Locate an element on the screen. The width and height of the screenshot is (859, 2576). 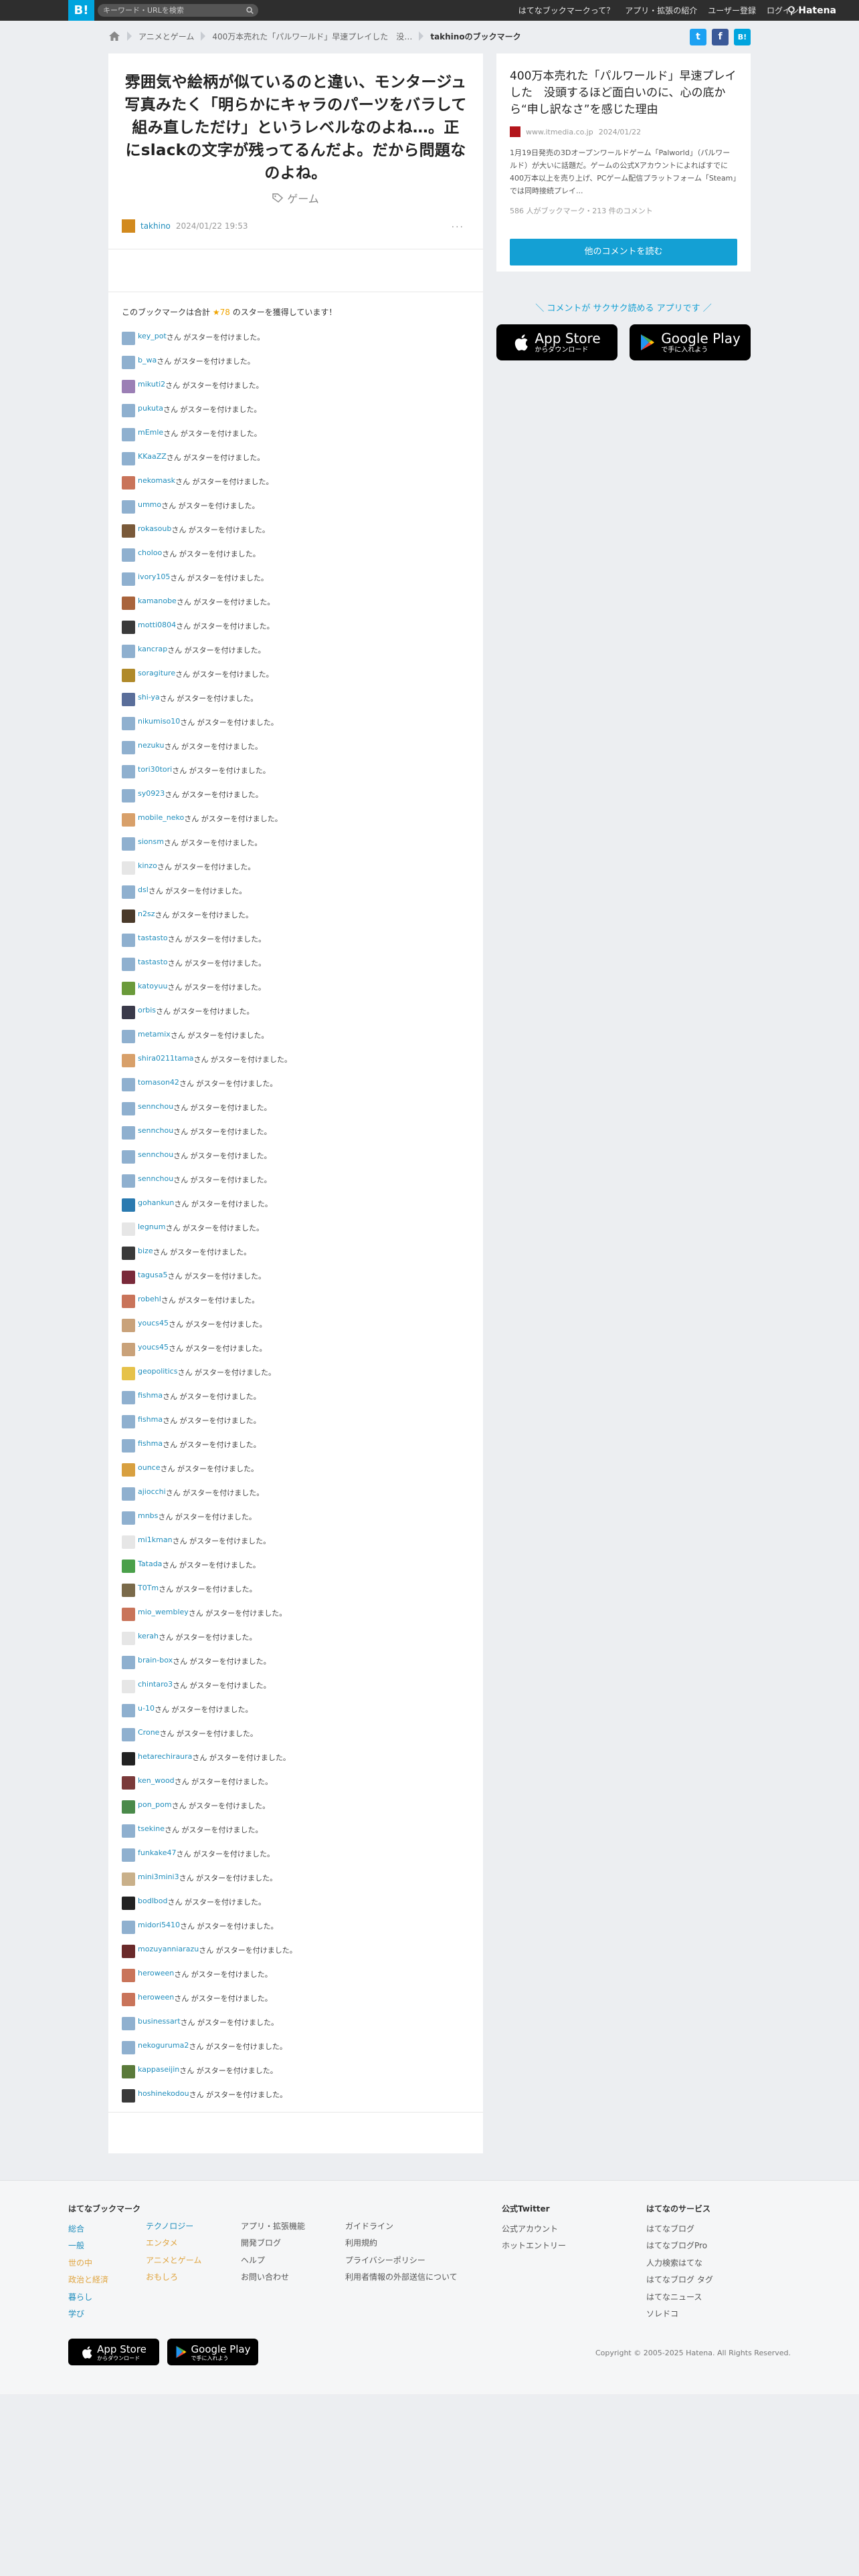
hatena-brand: Hatena is located at coordinates (811, 10).